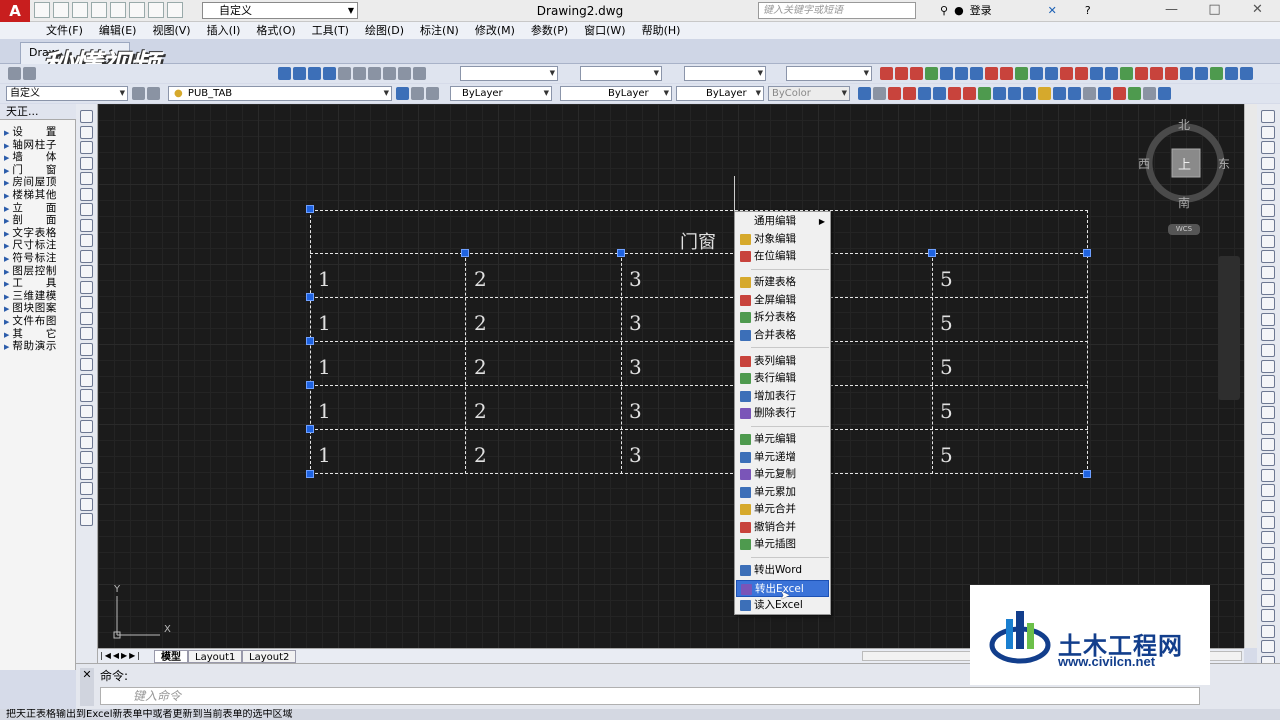  I want to click on menu-item: 修改(M), so click(495, 30).